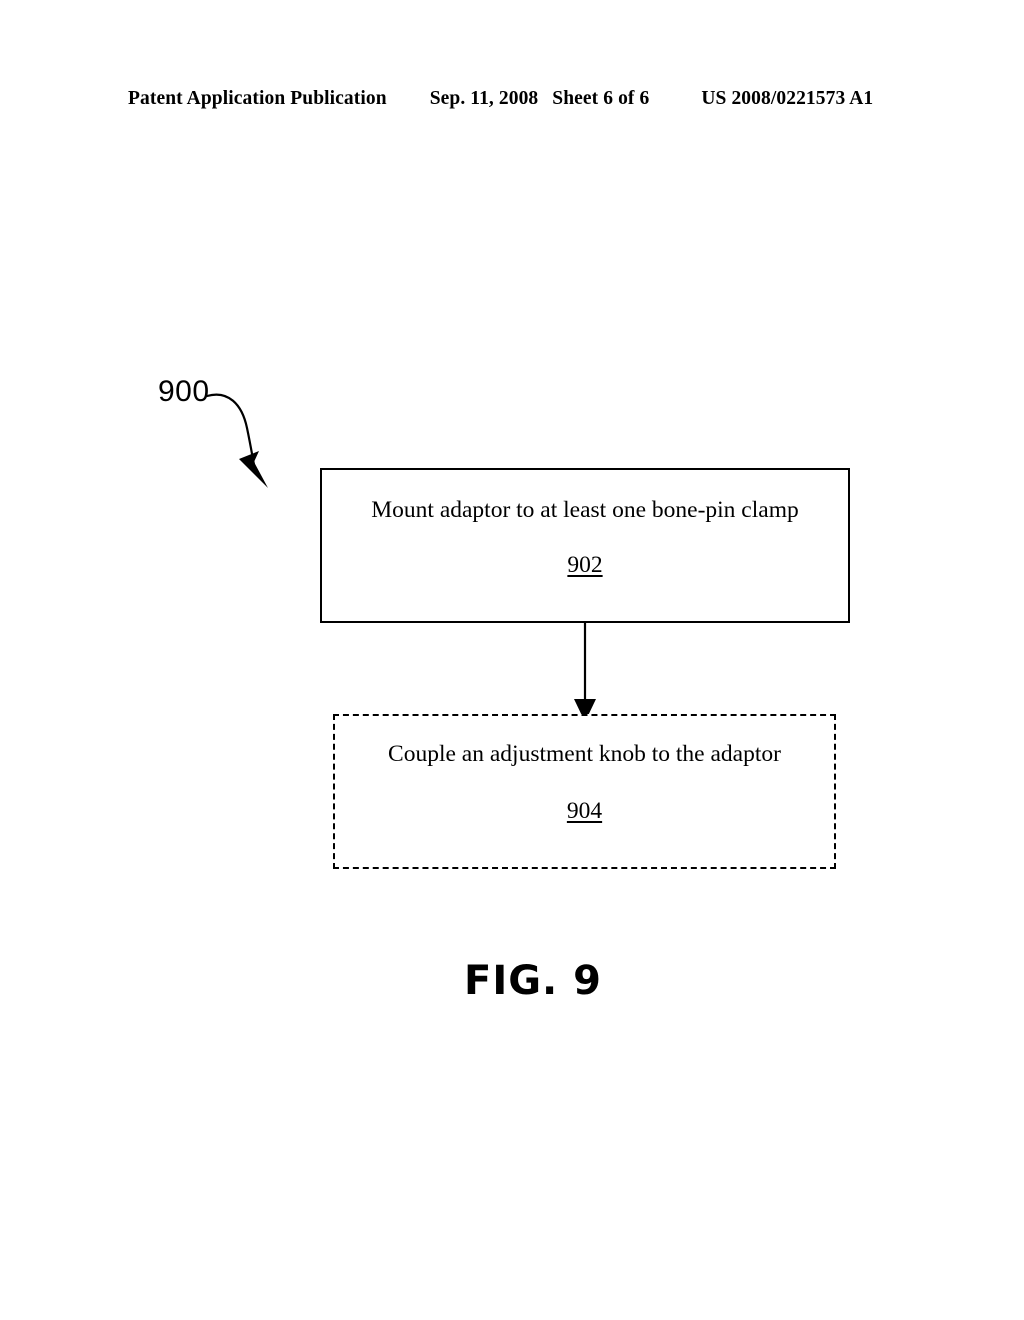 This screenshot has height=1320, width=1024. I want to click on flow-connector-arrow-icon, so click(585, 672).